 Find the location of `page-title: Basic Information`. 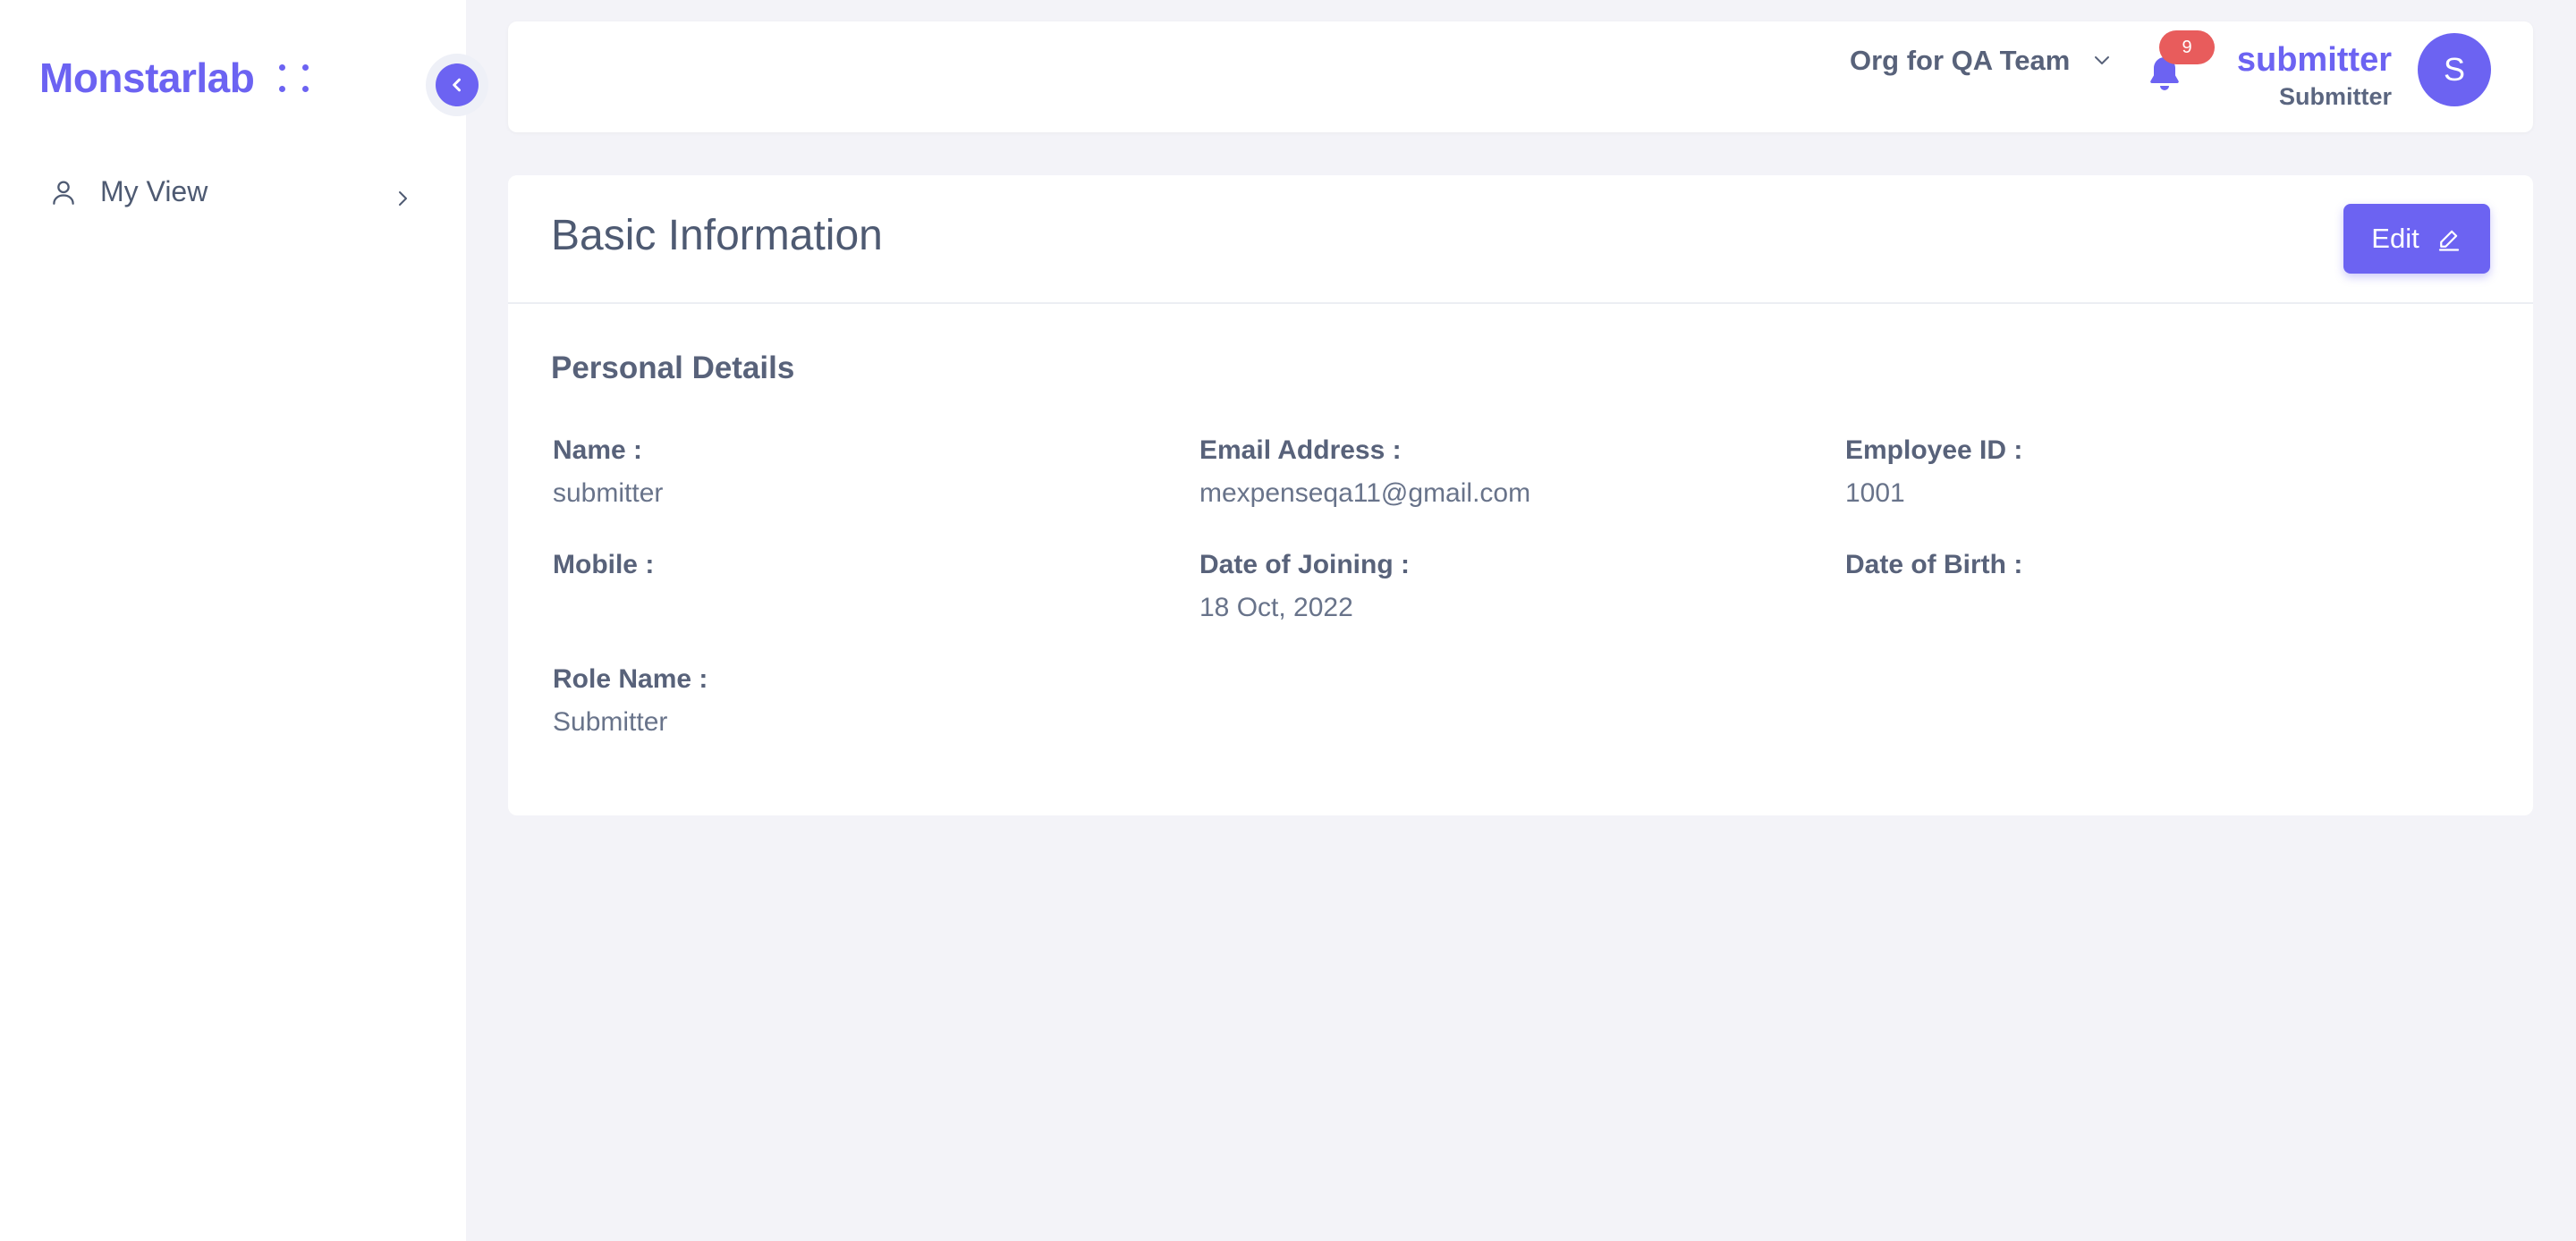

page-title: Basic Information is located at coordinates (717, 235).